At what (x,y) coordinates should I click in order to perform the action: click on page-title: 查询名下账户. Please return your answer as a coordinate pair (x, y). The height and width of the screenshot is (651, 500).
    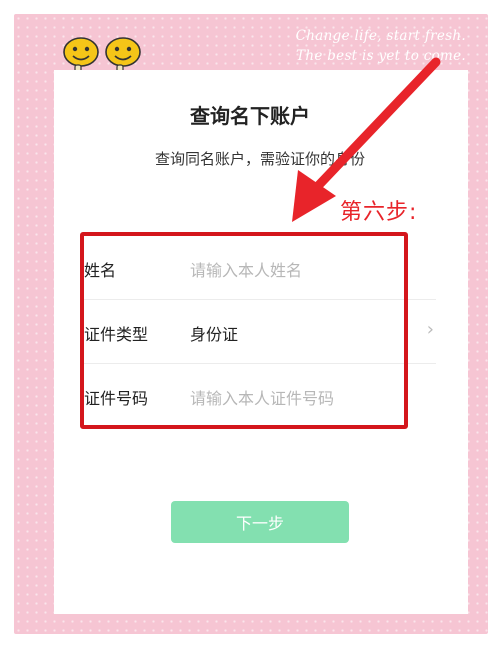
    Looking at the image, I should click on (250, 116).